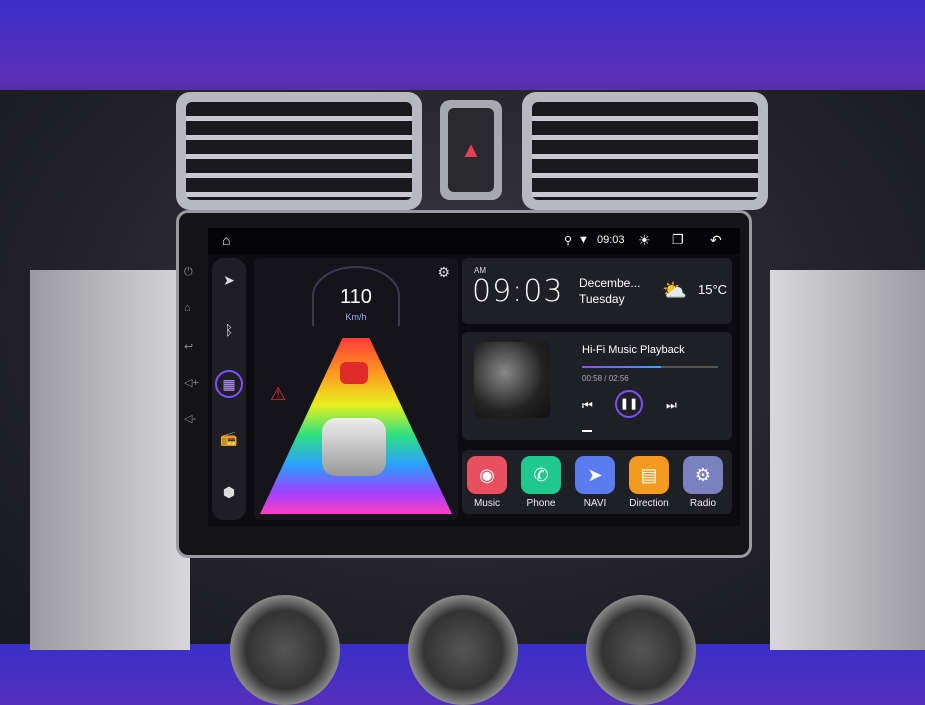  Describe the element at coordinates (618, 378) in the screenshot. I see `total-time: 02:56` at that location.